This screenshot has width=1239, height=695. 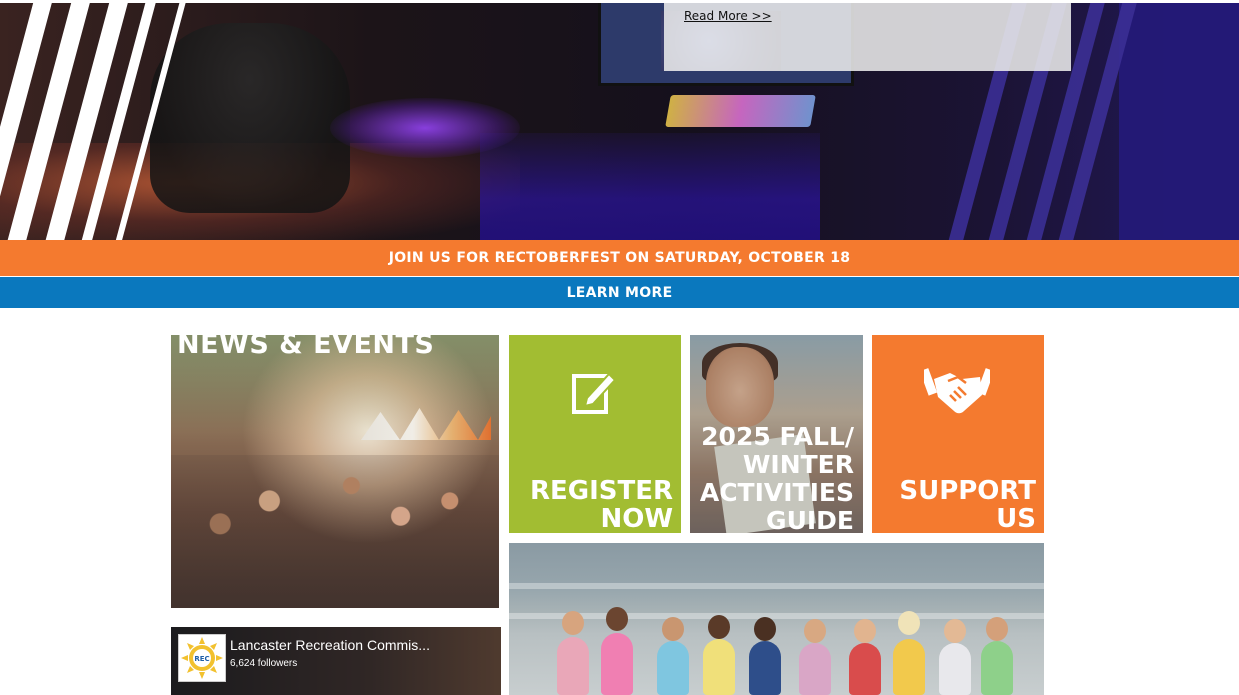 What do you see at coordinates (957, 391) in the screenshot?
I see `handshake-icon` at bounding box center [957, 391].